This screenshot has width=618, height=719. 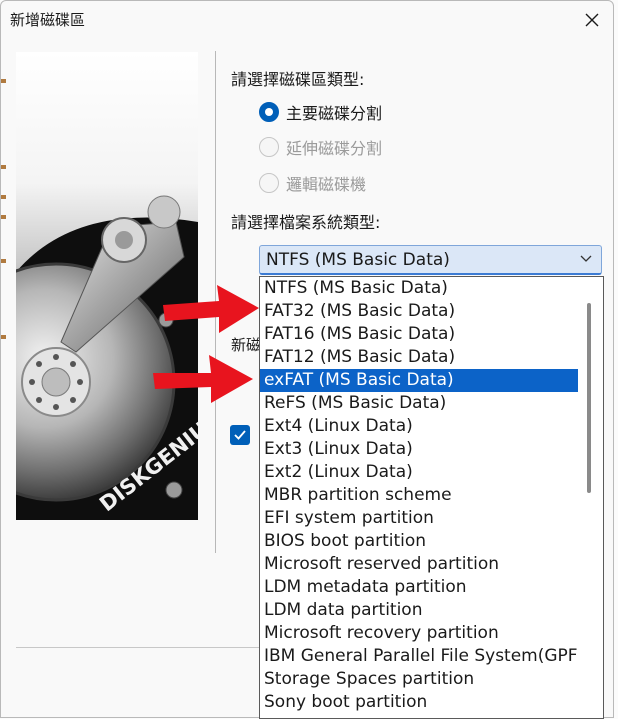 What do you see at coordinates (48, 20) in the screenshot?
I see `window-title: 新增磁碟區` at bounding box center [48, 20].